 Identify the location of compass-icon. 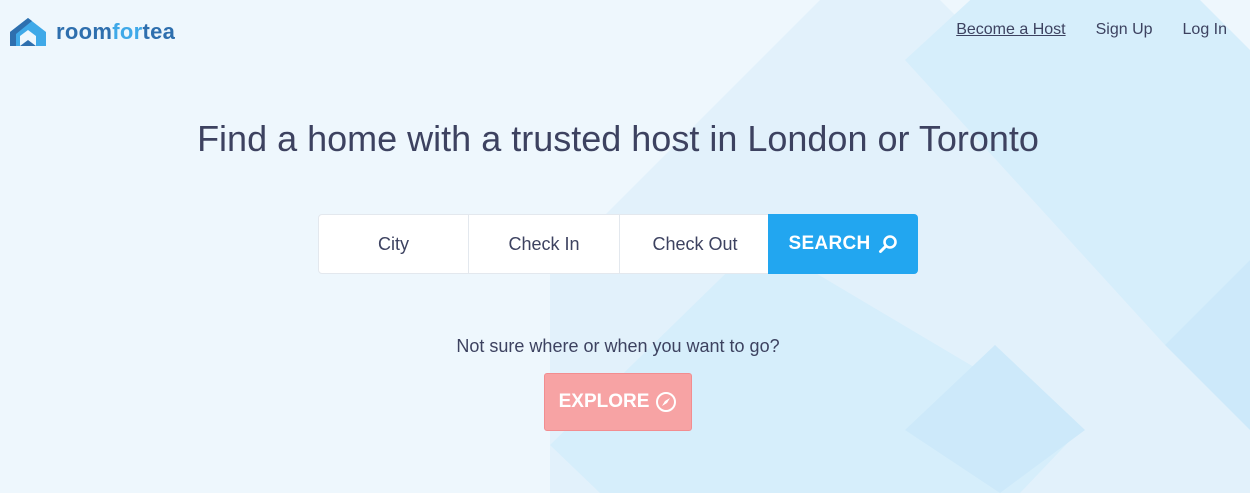
(666, 402).